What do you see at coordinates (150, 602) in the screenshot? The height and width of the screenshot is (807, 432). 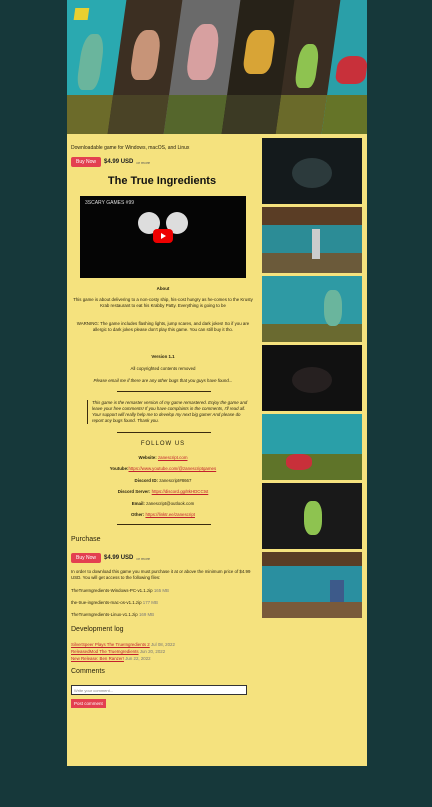 I see `file-size: 177 MB` at bounding box center [150, 602].